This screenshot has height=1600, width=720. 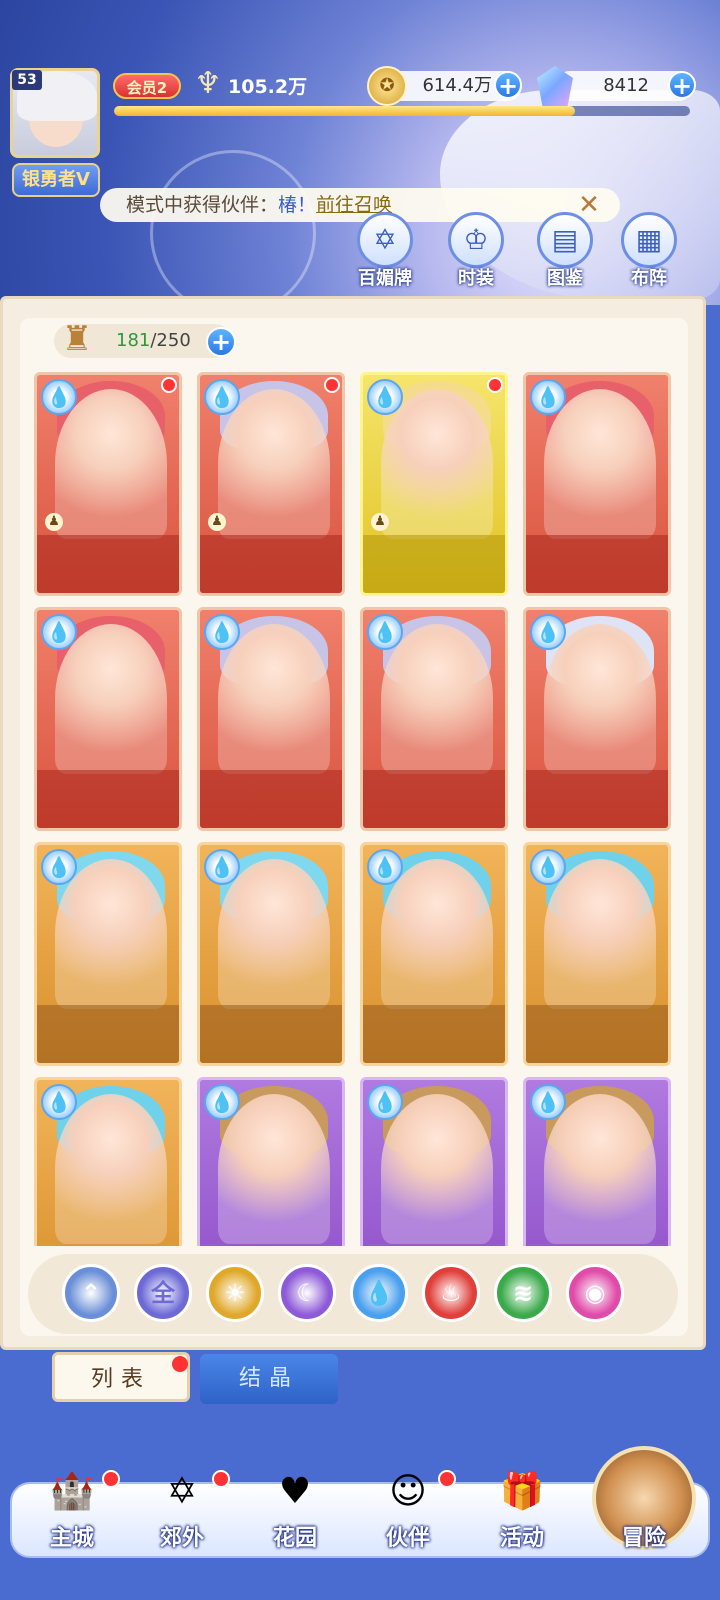 What do you see at coordinates (235, 1293) in the screenshot?
I see `filter-sun-icon: ☀` at bounding box center [235, 1293].